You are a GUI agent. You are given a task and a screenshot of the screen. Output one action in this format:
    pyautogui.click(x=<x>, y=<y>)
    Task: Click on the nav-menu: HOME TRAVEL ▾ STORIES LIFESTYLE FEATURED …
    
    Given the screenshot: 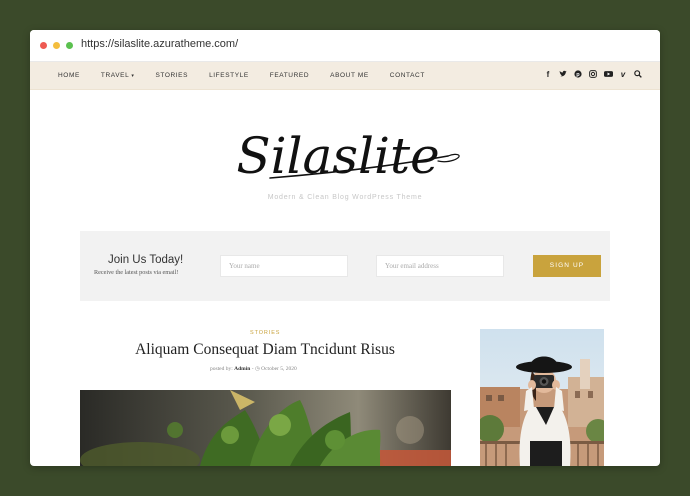 What is the action you would take?
    pyautogui.click(x=252, y=75)
    